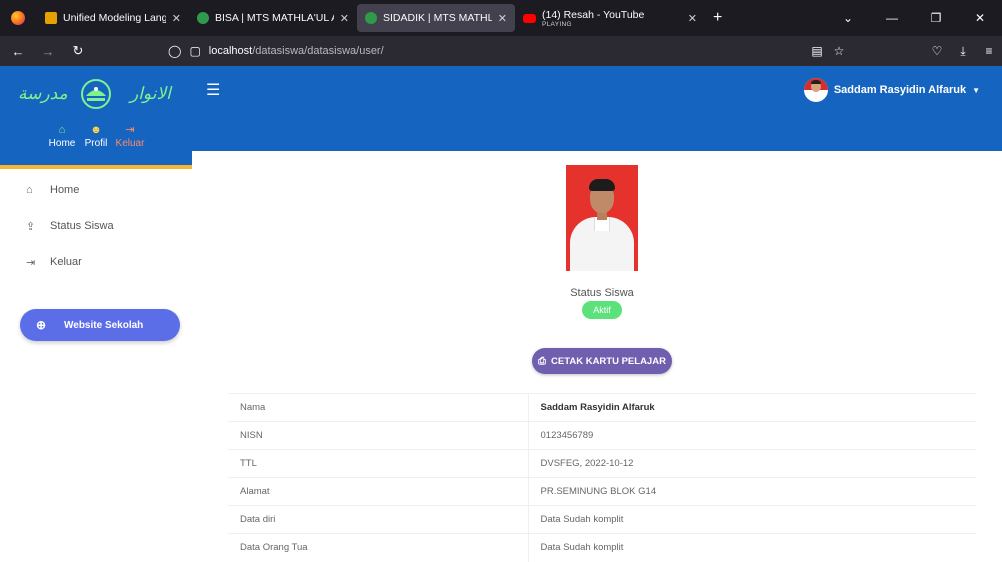 This screenshot has height=562, width=1002. I want to click on upload-icon: ⇪, so click(31, 226).